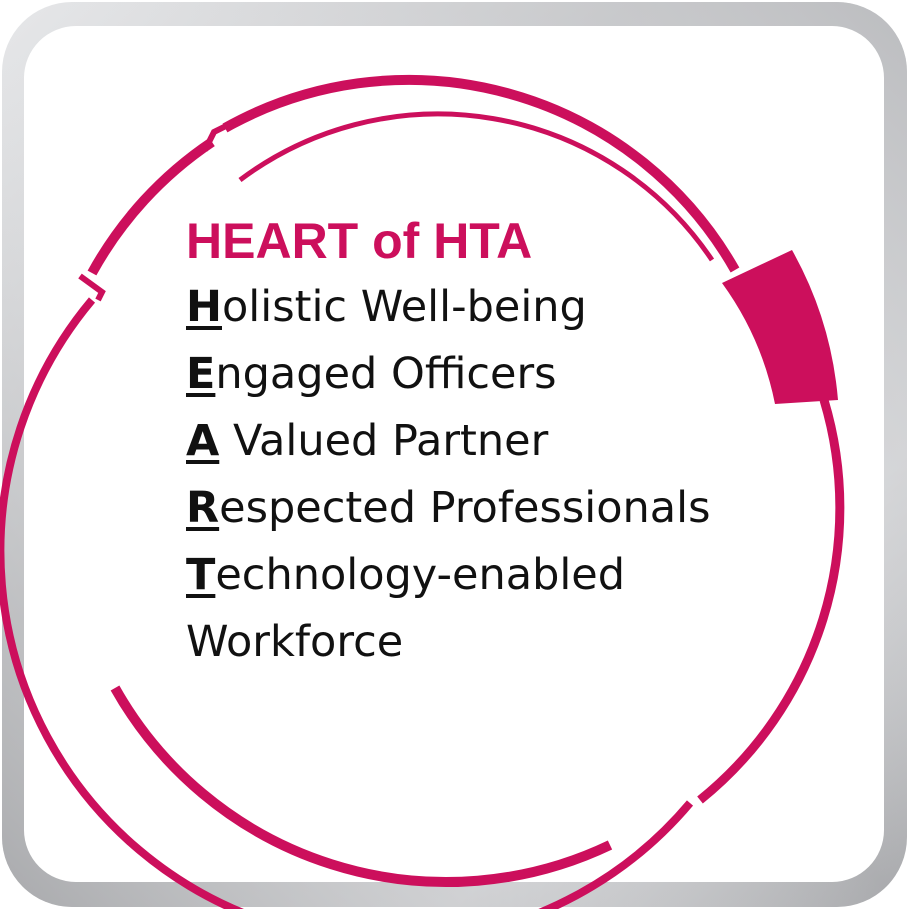 This screenshot has width=909, height=909. What do you see at coordinates (404, 307) in the screenshot?
I see `acronym-rest: olistic Well-being` at bounding box center [404, 307].